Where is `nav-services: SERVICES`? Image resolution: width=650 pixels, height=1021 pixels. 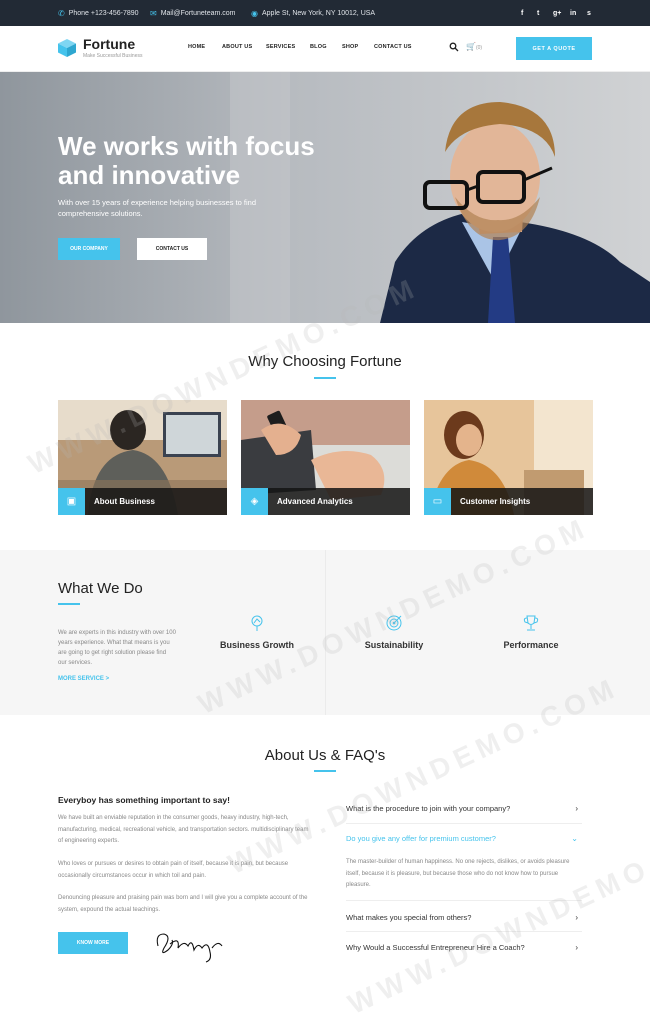
nav-services: SERVICES is located at coordinates (280, 47).